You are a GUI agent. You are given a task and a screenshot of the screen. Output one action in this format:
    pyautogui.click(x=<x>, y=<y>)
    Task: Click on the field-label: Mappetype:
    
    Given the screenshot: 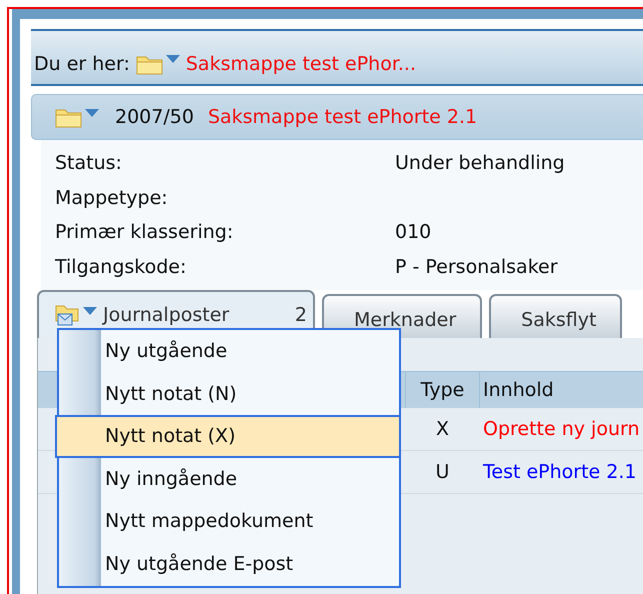 What is the action you would take?
    pyautogui.click(x=112, y=197)
    